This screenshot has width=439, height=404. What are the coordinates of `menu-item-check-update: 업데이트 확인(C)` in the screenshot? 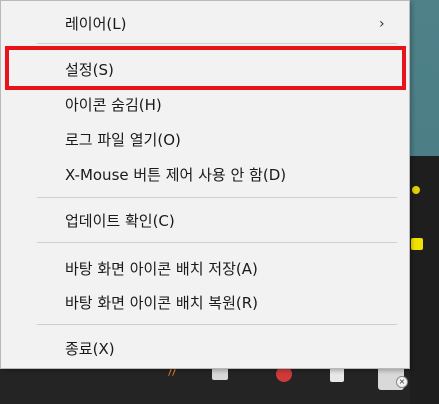 It's located at (205, 221).